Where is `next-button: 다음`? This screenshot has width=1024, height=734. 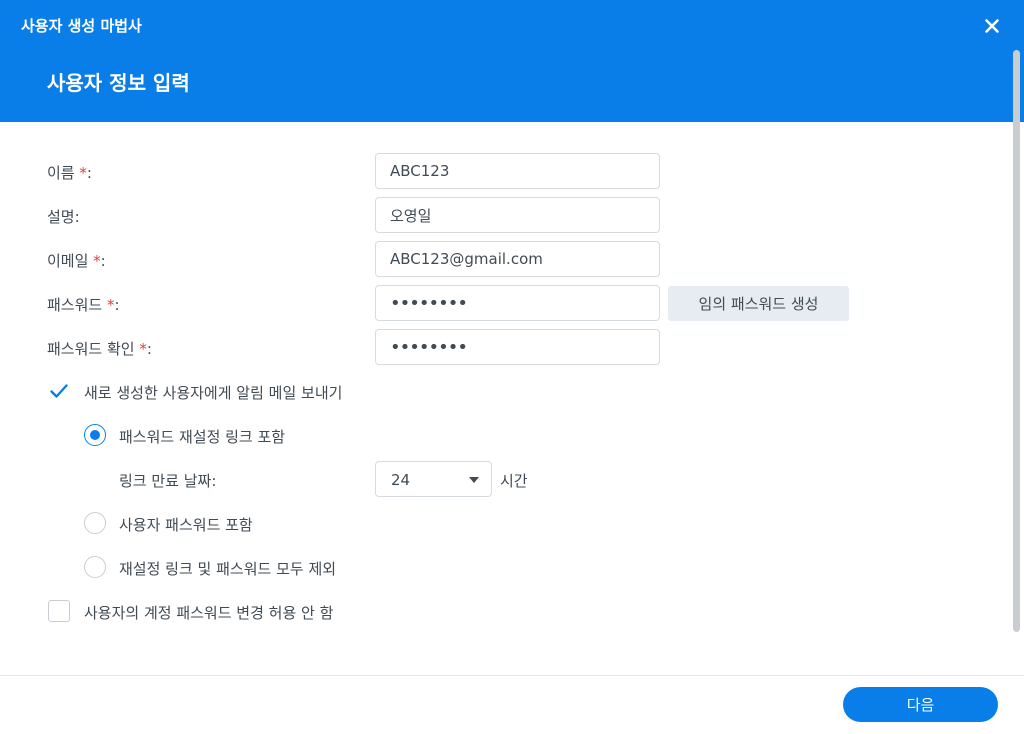
next-button: 다음 is located at coordinates (920, 704).